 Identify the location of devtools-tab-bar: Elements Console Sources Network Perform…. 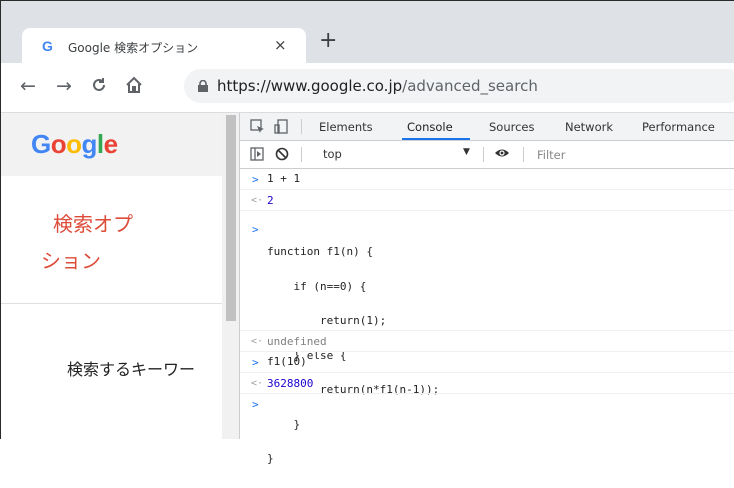
(487, 127).